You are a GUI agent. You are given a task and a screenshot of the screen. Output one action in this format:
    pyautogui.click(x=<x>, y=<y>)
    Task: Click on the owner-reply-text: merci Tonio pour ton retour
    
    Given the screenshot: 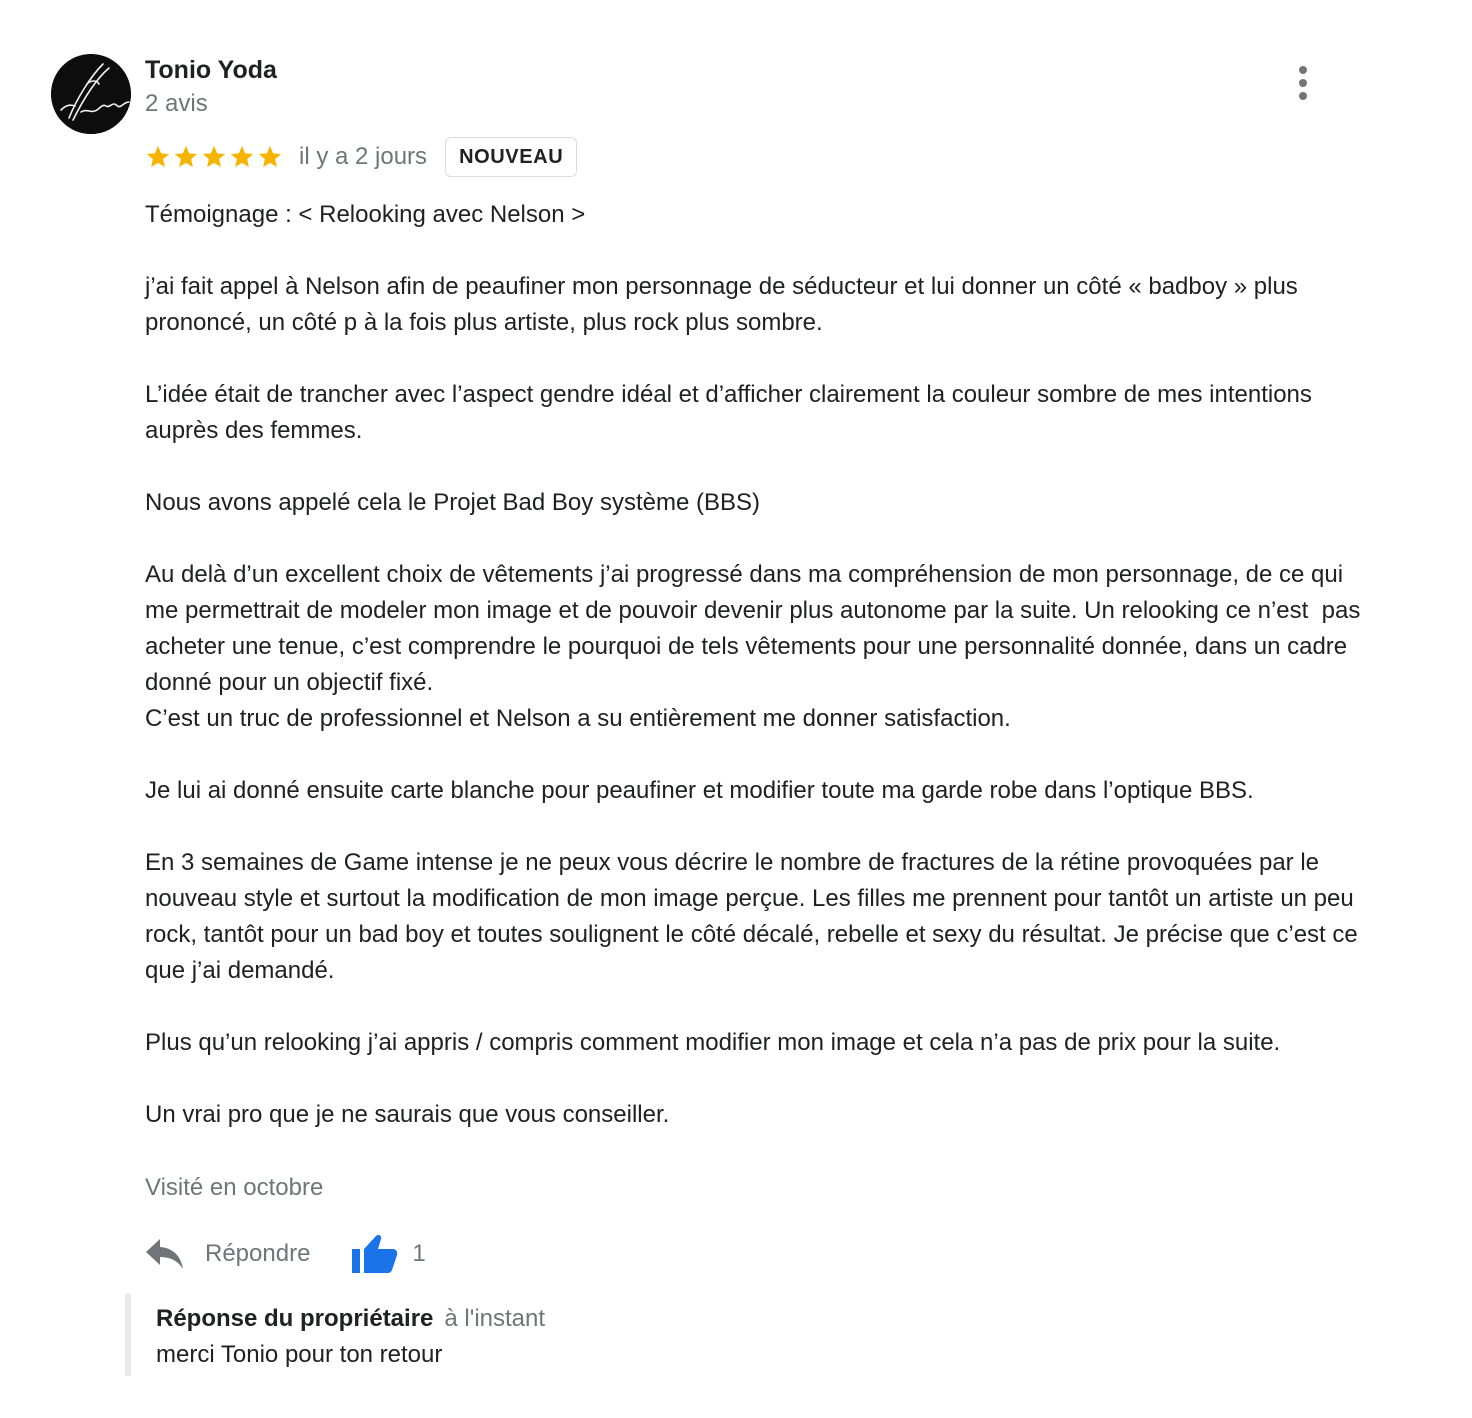 What is the action you would take?
    pyautogui.click(x=299, y=1354)
    